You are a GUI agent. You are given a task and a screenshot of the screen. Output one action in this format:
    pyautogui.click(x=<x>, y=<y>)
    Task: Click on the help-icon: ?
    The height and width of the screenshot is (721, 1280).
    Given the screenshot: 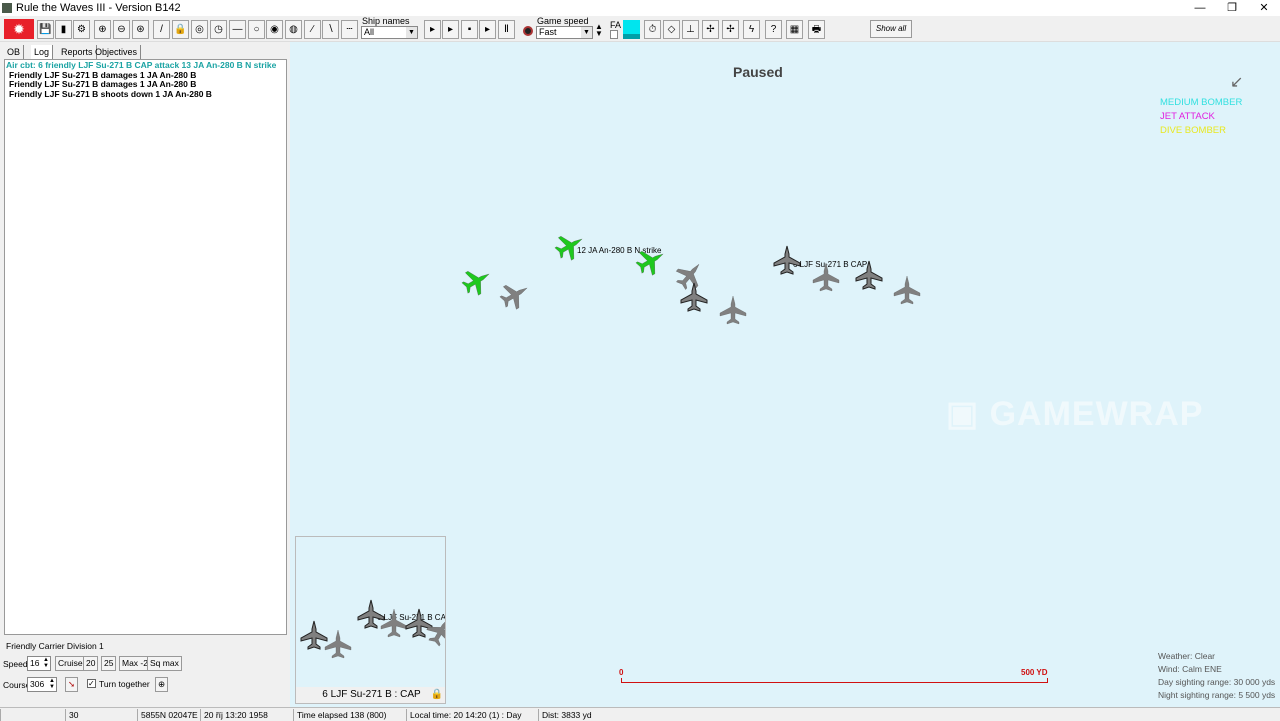 What is the action you would take?
    pyautogui.click(x=773, y=29)
    